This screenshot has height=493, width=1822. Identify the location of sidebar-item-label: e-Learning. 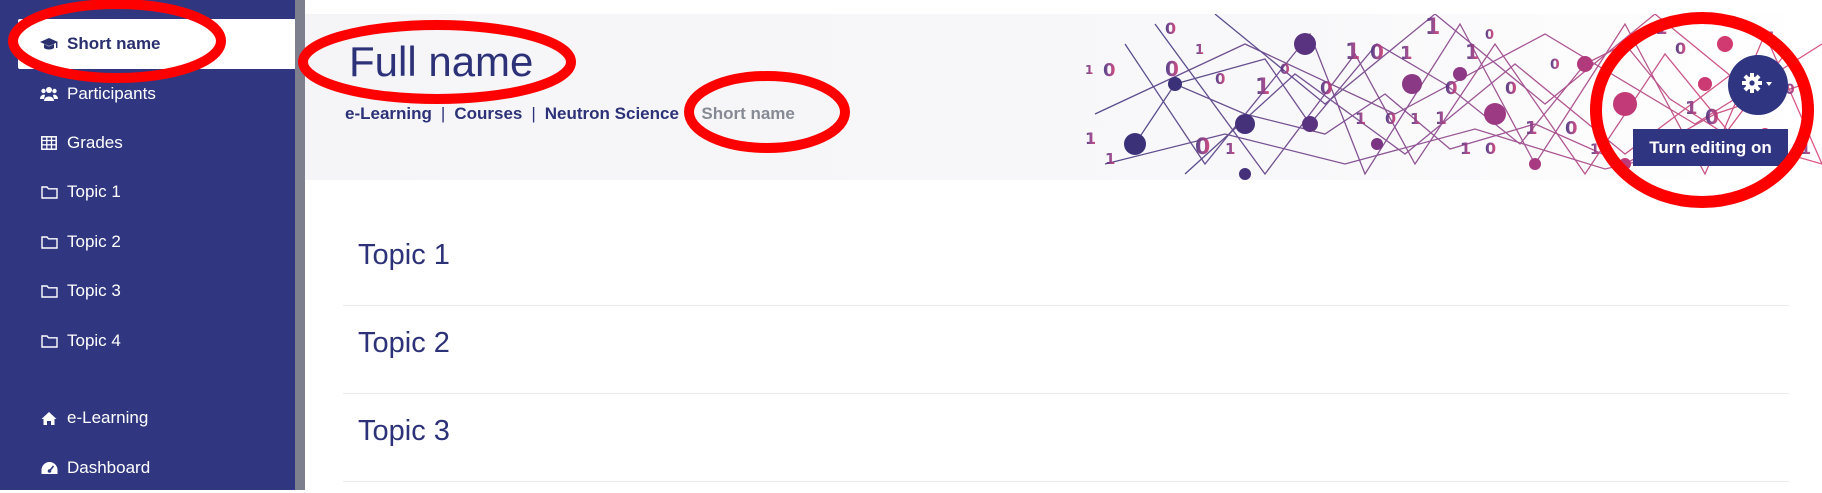
(108, 417).